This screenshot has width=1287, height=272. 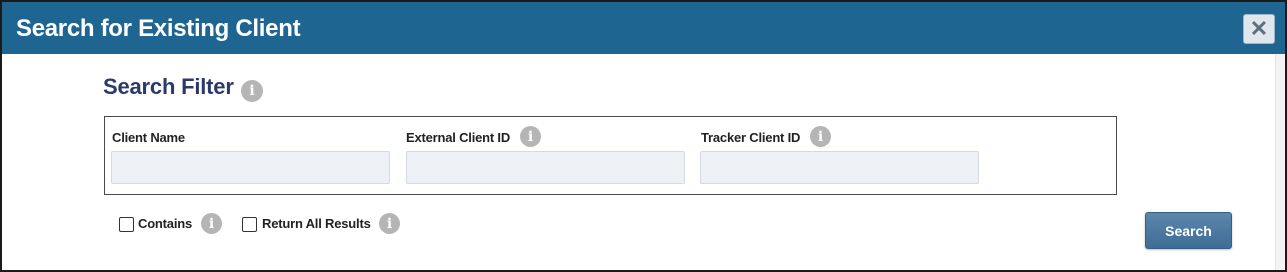 I want to click on close-icon: ✕, so click(x=1259, y=28).